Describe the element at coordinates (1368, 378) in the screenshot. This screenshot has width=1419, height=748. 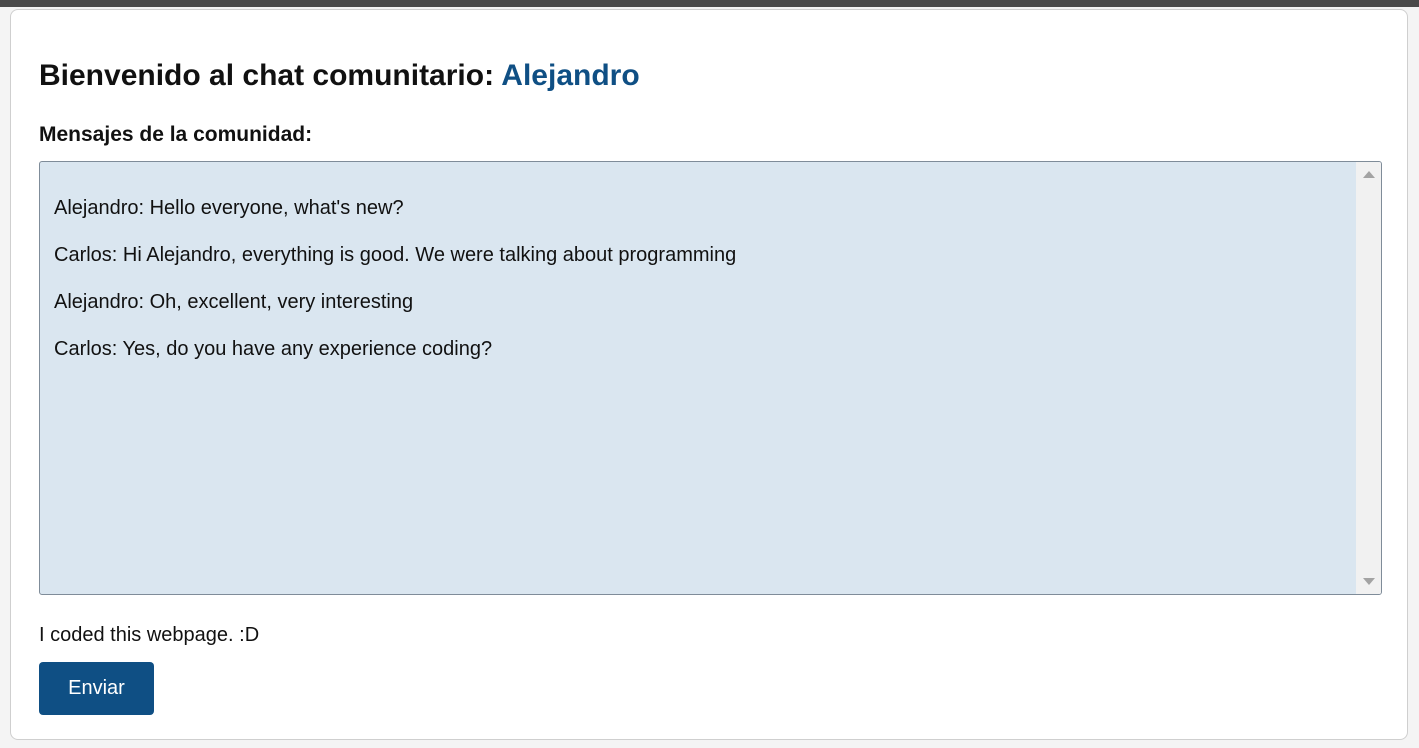
I see `messages-scrollbar` at that location.